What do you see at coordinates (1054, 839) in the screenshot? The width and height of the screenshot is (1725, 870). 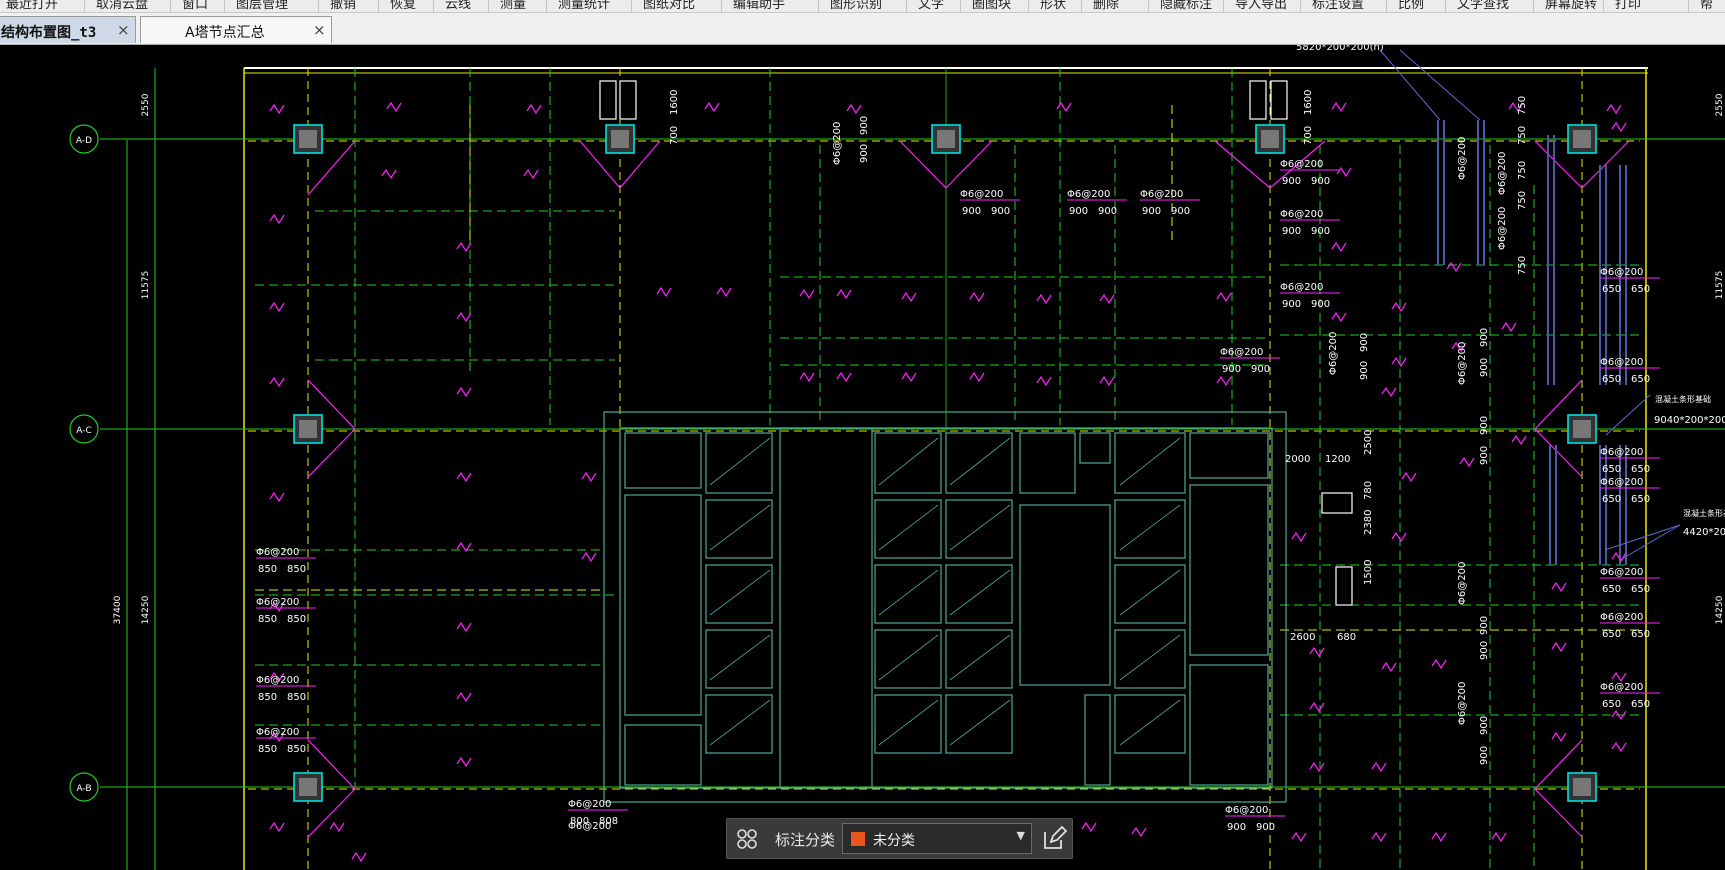 I see `edit-icon` at bounding box center [1054, 839].